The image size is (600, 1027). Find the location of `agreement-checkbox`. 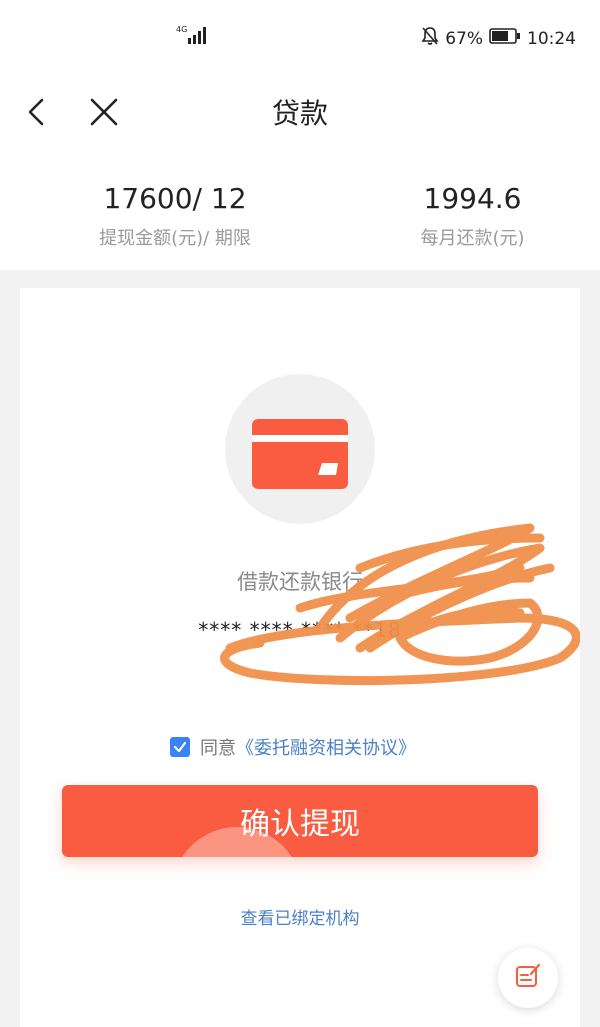

agreement-checkbox is located at coordinates (180, 747).